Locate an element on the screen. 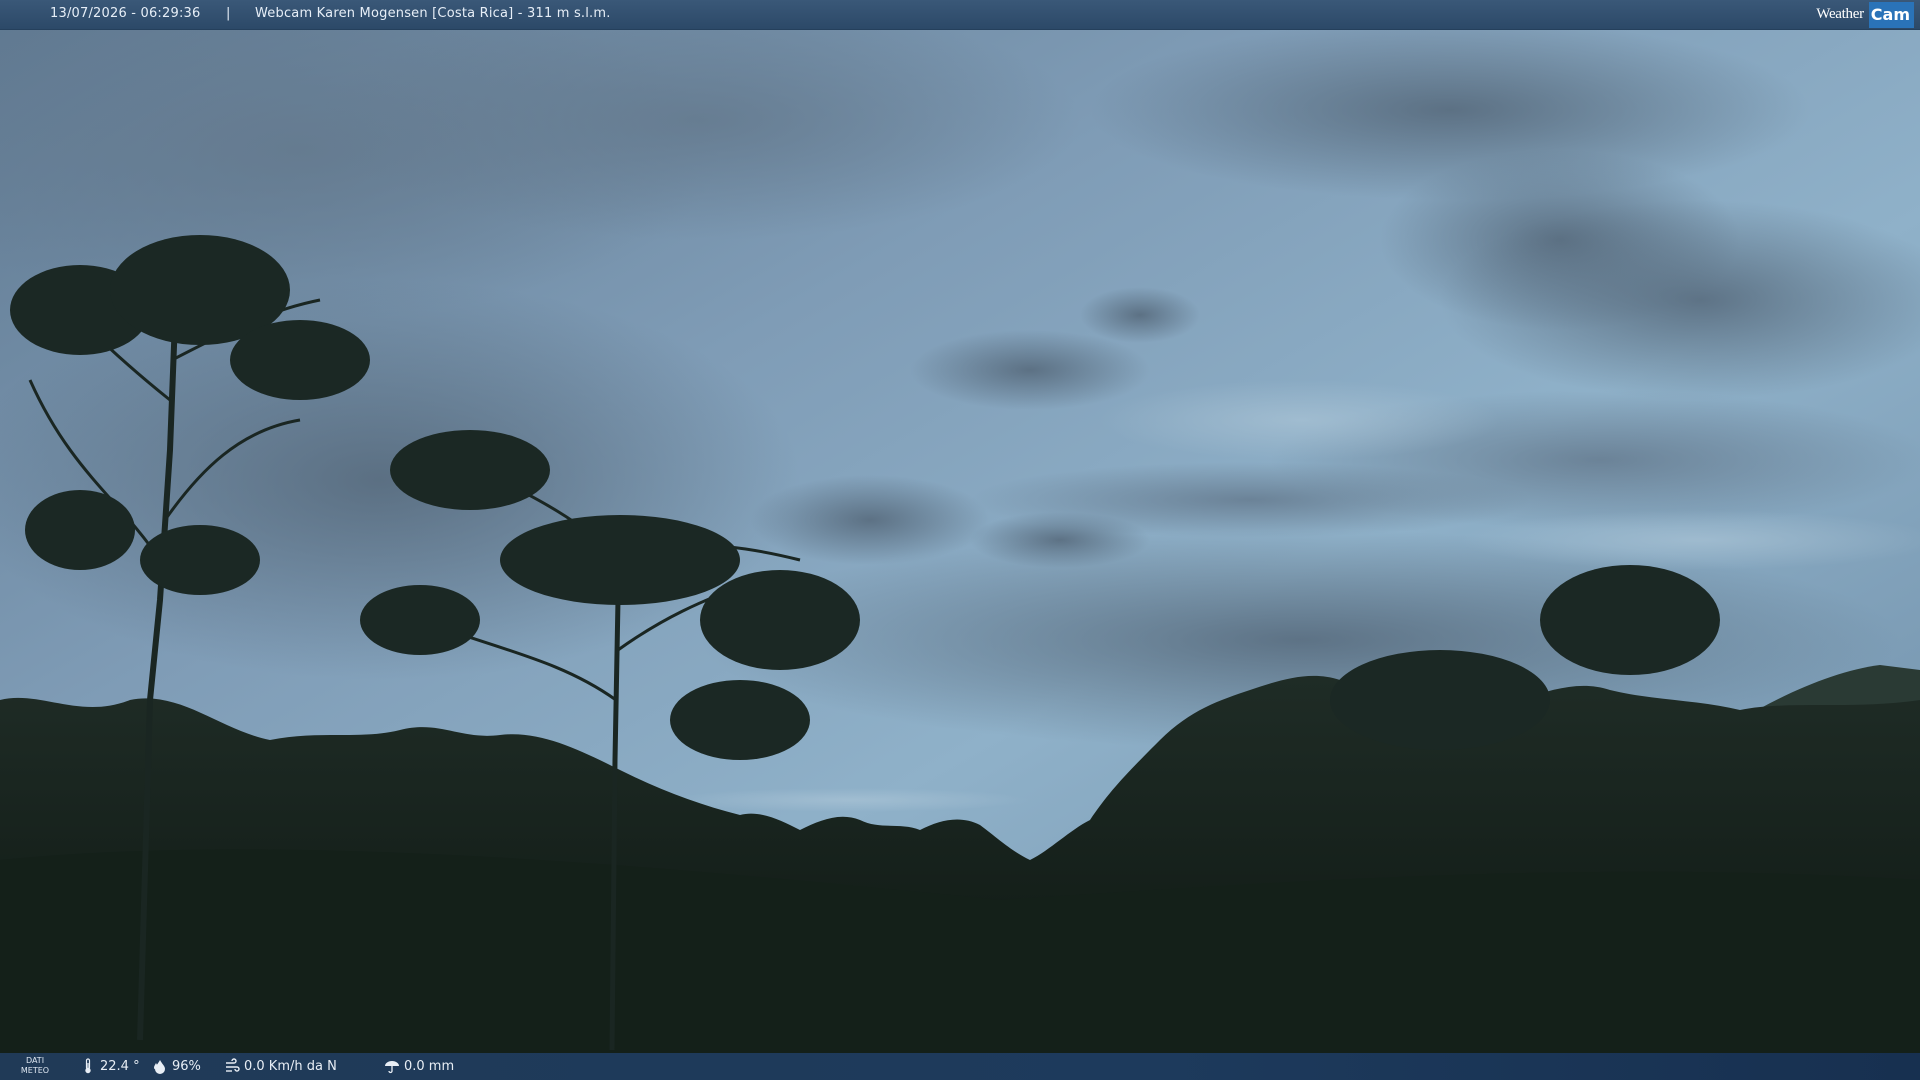 This screenshot has height=1080, width=1920. logo-cam-text: Cam is located at coordinates (1891, 14).